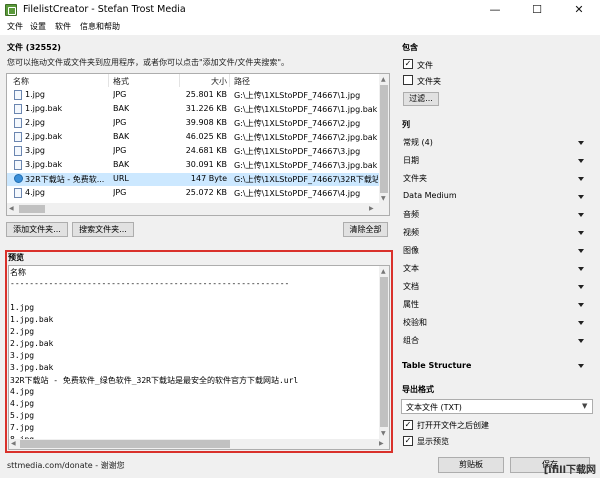 This screenshot has height=478, width=600. Describe the element at coordinates (434, 407) in the screenshot. I see `export-format-value: 文本文件 (TXT)` at that location.